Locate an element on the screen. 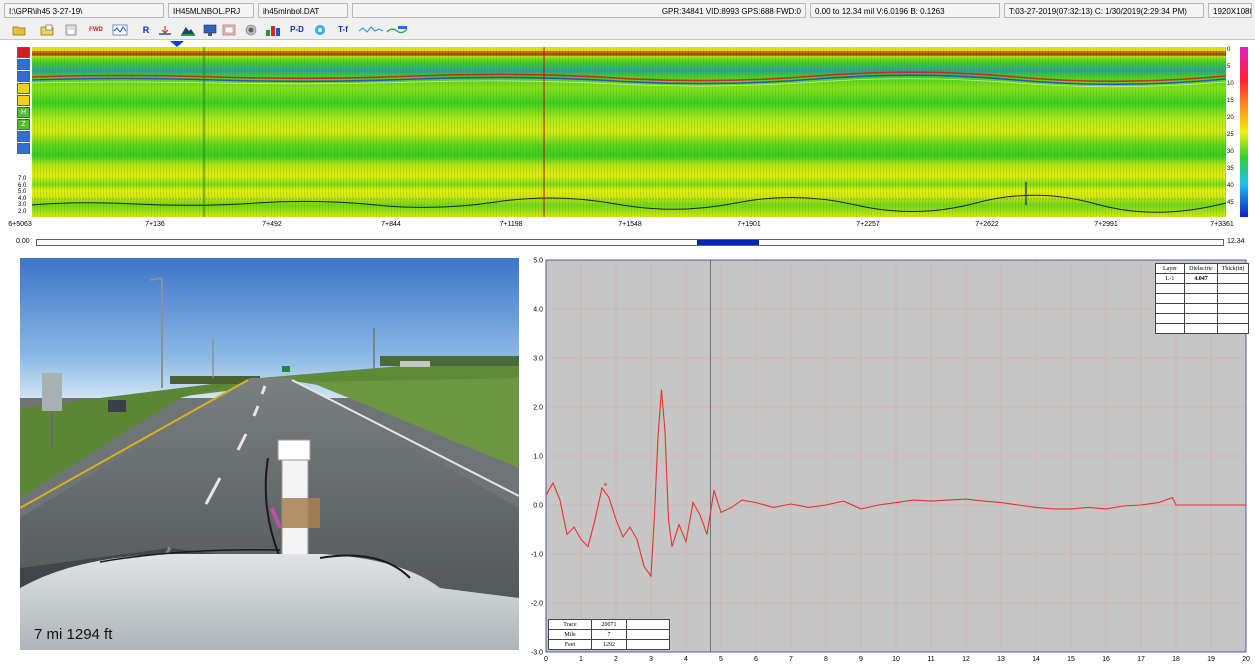 The width and height of the screenshot is (1255, 664). y-tick-label: 0.0 is located at coordinates (538, 506).